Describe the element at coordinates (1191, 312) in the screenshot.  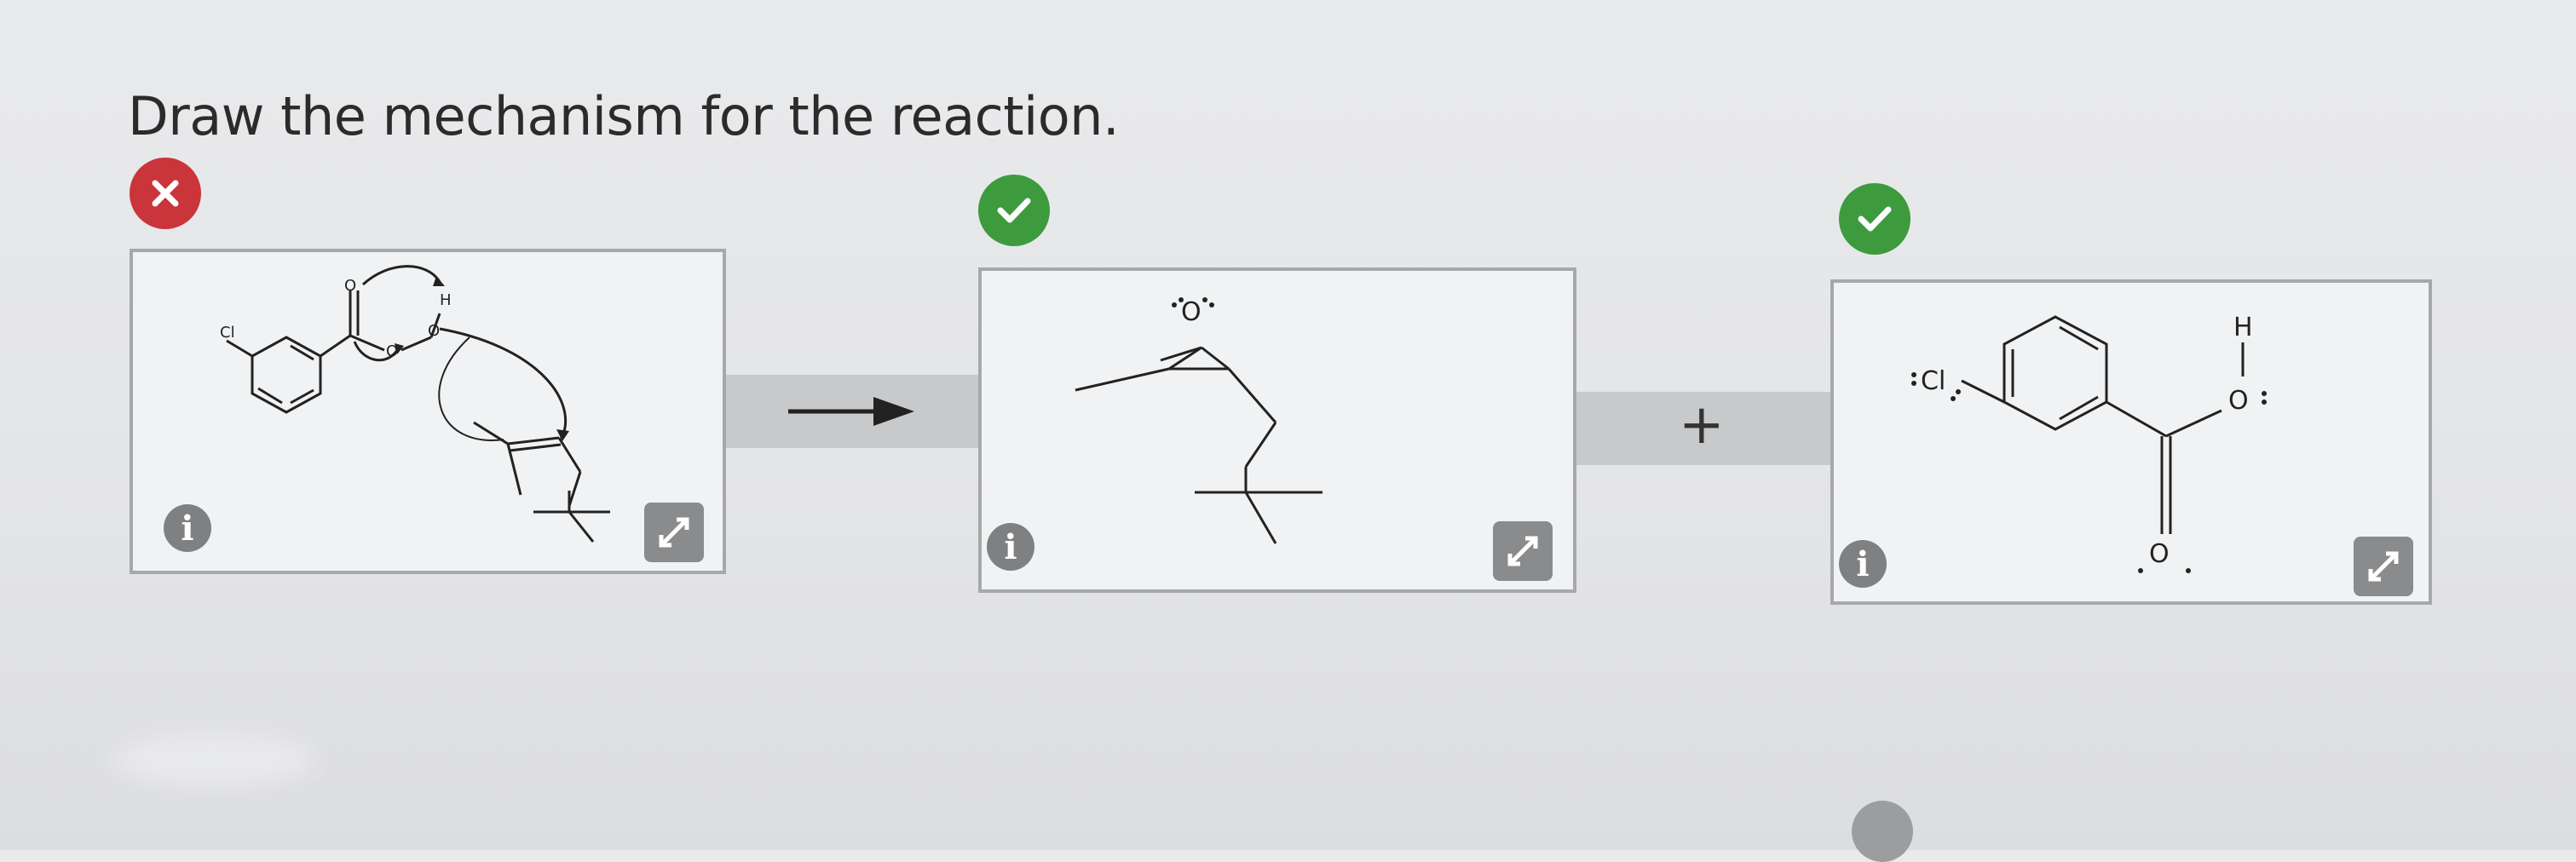
I see `epoxide-oxygen-label: O` at that location.